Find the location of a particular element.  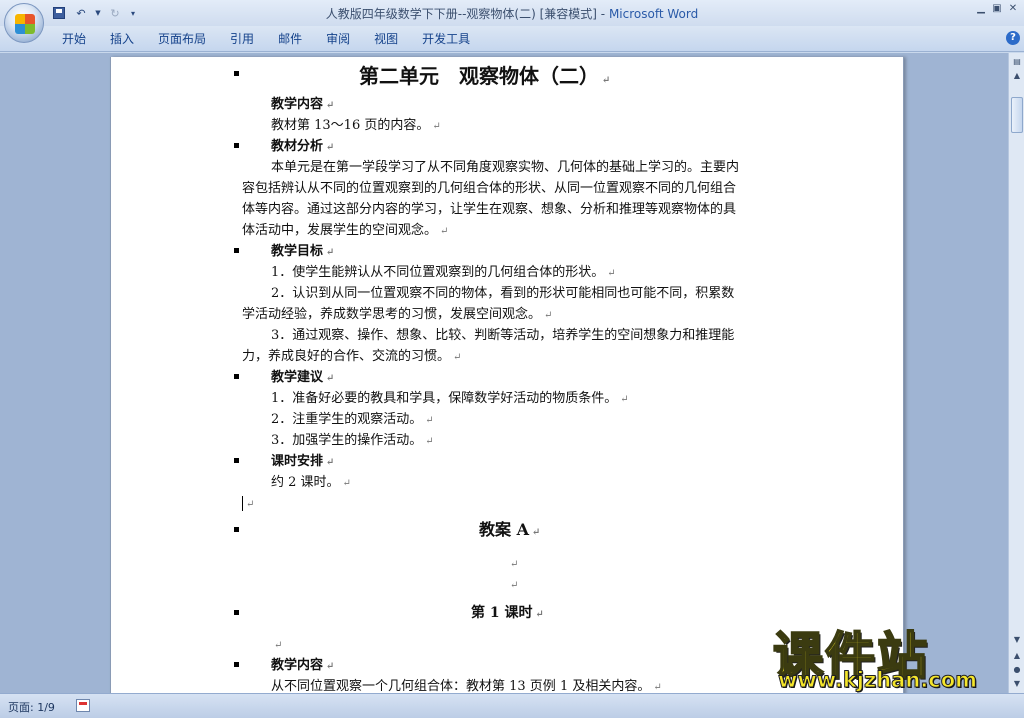

watermark-url: www.kjzhan.com is located at coordinates (877, 680).